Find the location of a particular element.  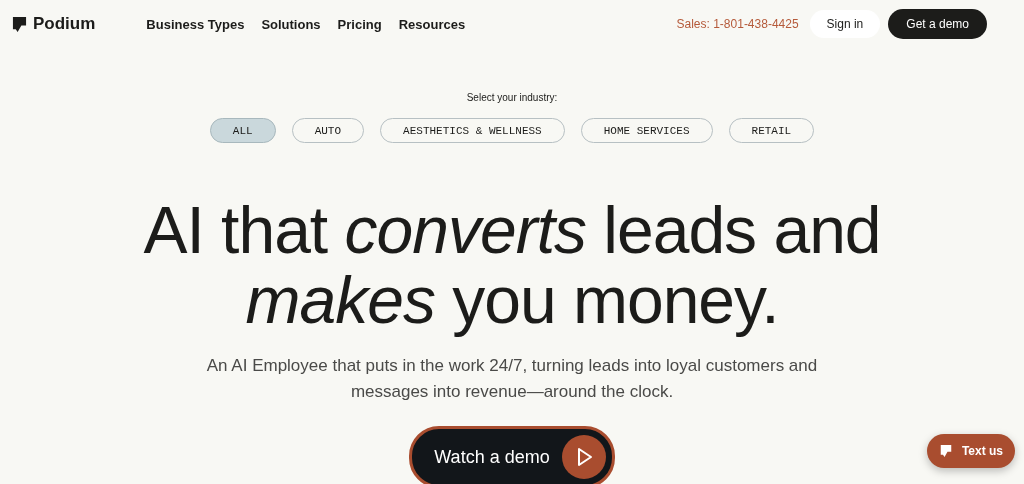

nav-link: Resources is located at coordinates (432, 24).